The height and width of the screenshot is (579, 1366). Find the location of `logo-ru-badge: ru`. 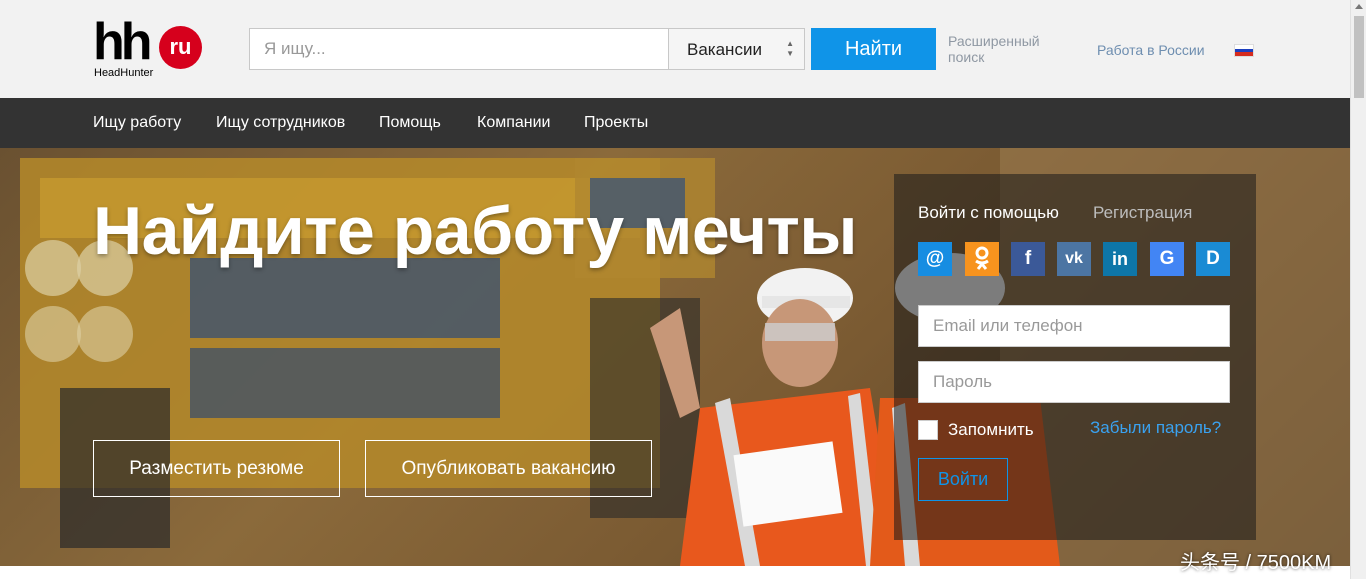

logo-ru-badge: ru is located at coordinates (180, 47).